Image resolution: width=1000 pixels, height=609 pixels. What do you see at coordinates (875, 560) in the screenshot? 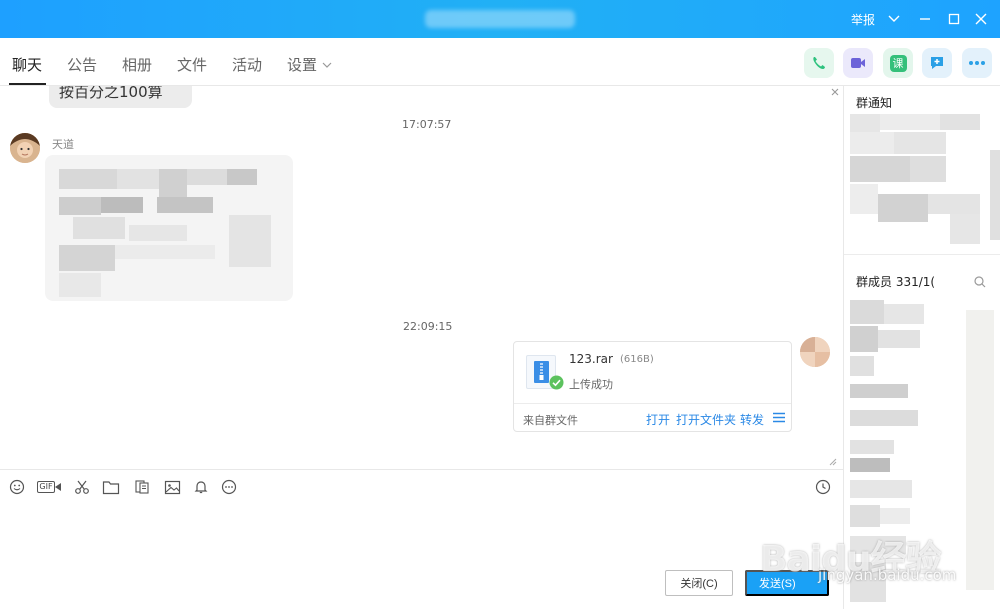
I see `baidu-jingyan-watermark: Baidu经验 jingyan.baidu.com` at bounding box center [875, 560].